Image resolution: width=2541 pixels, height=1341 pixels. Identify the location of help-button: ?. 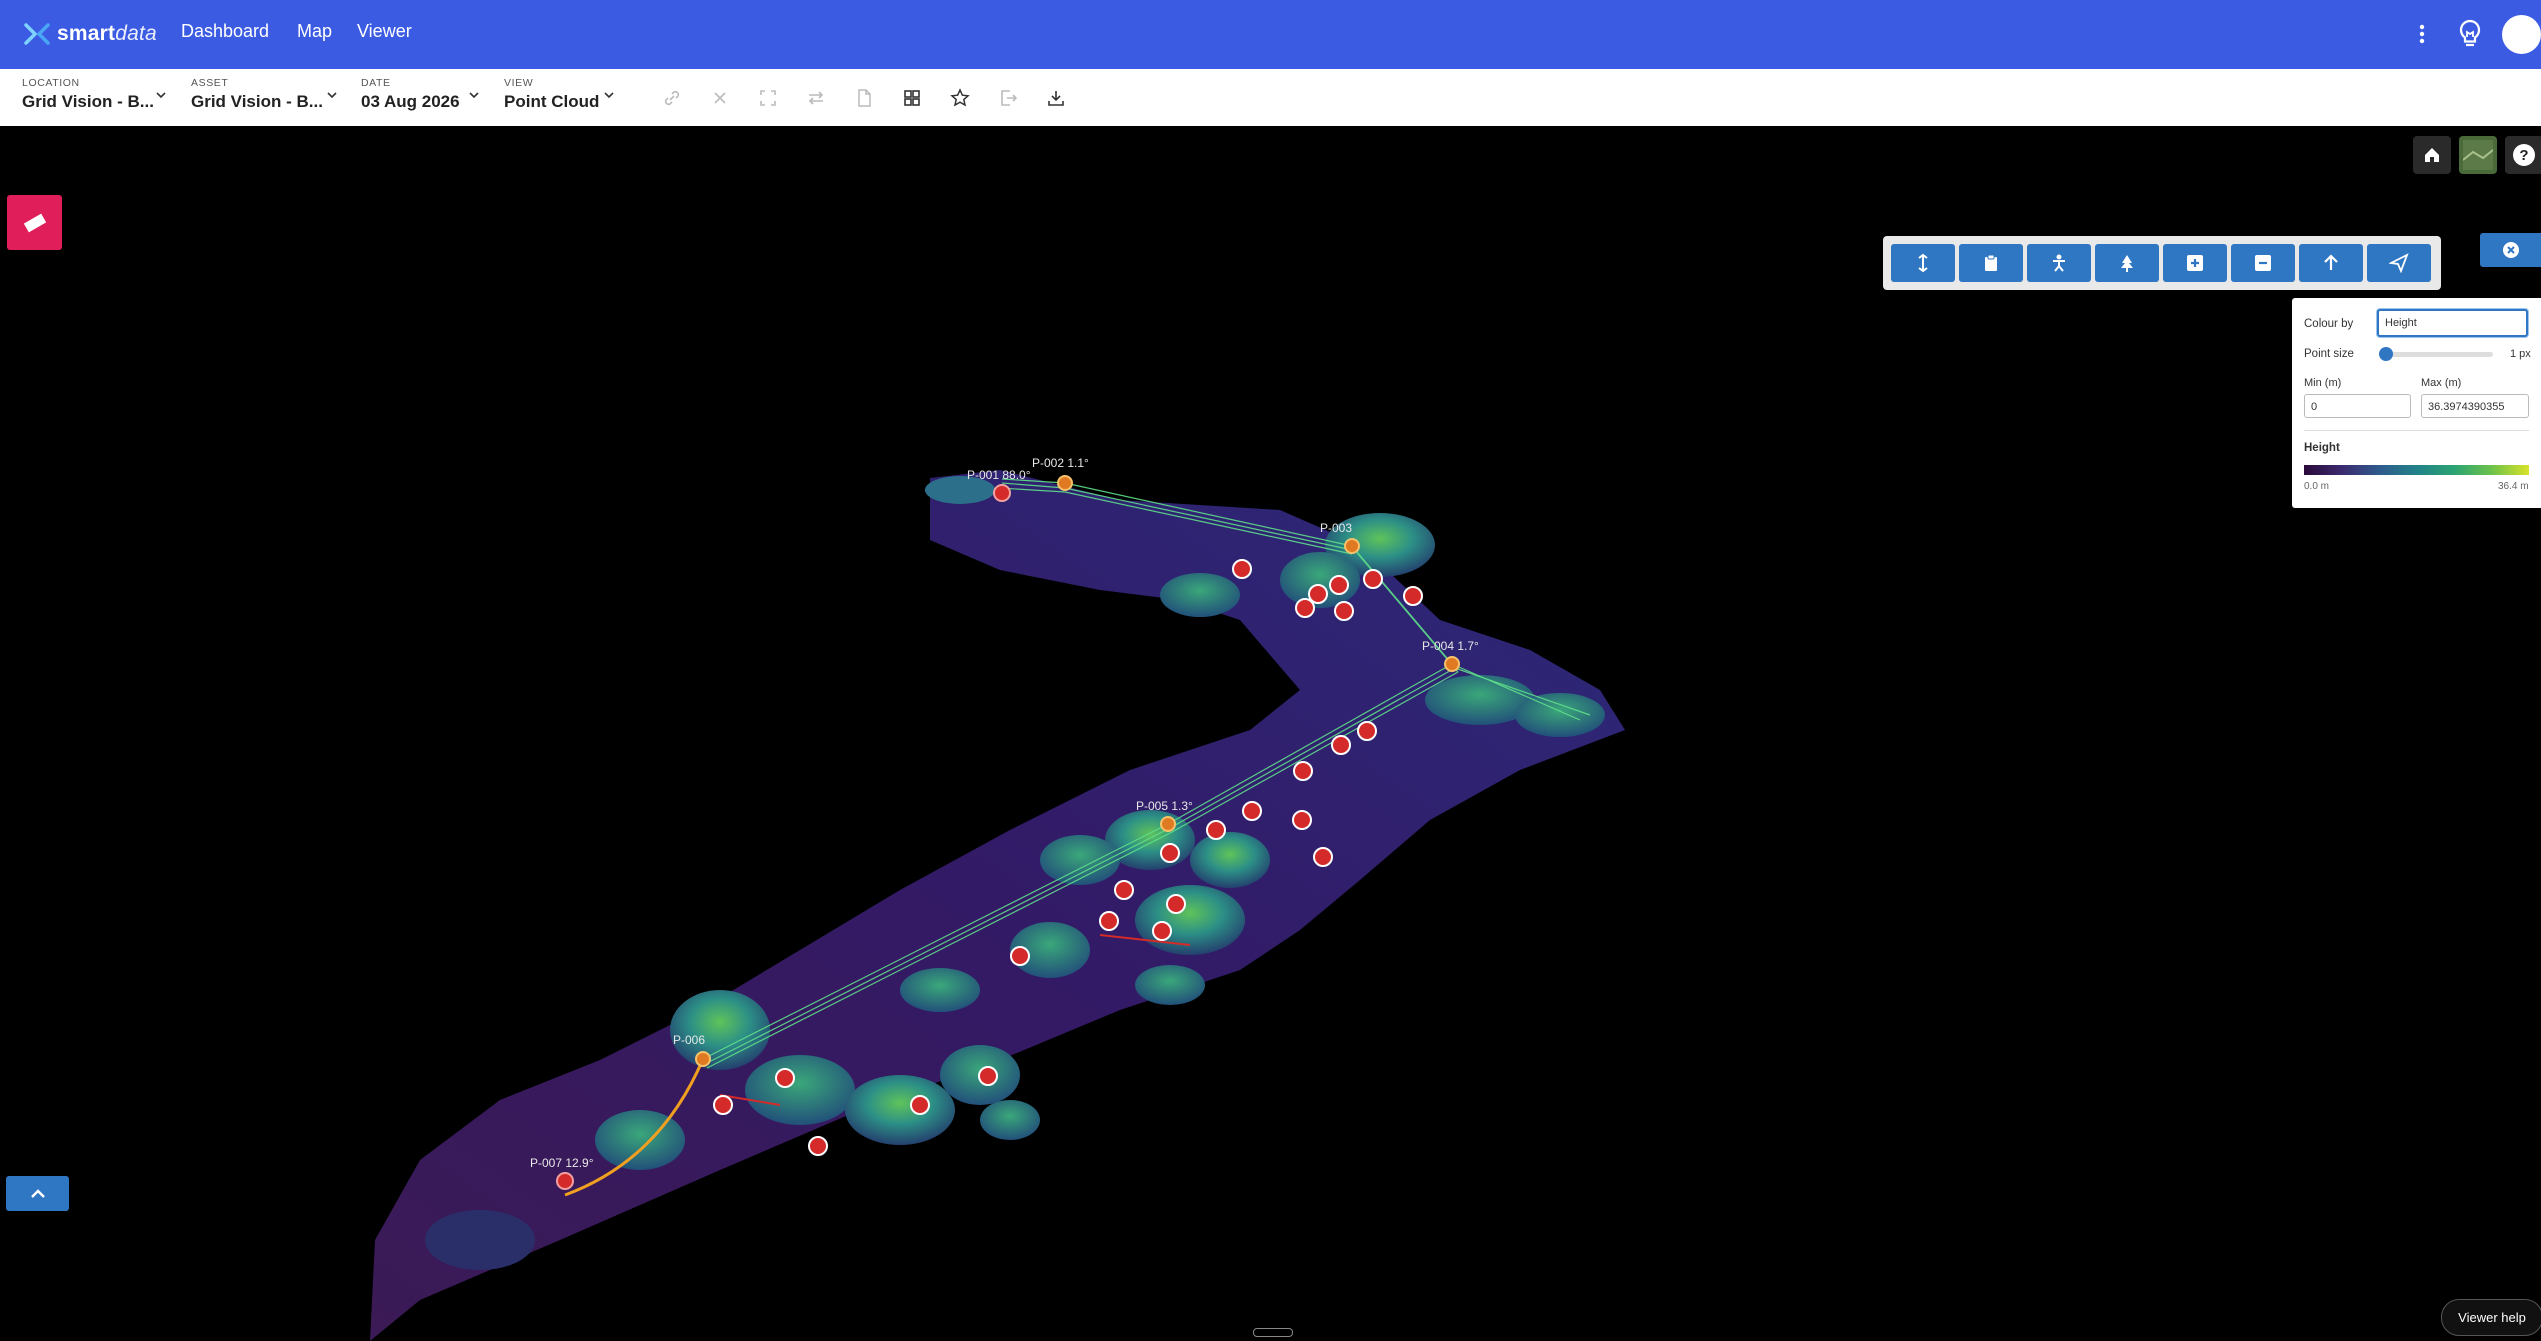
(2523, 155).